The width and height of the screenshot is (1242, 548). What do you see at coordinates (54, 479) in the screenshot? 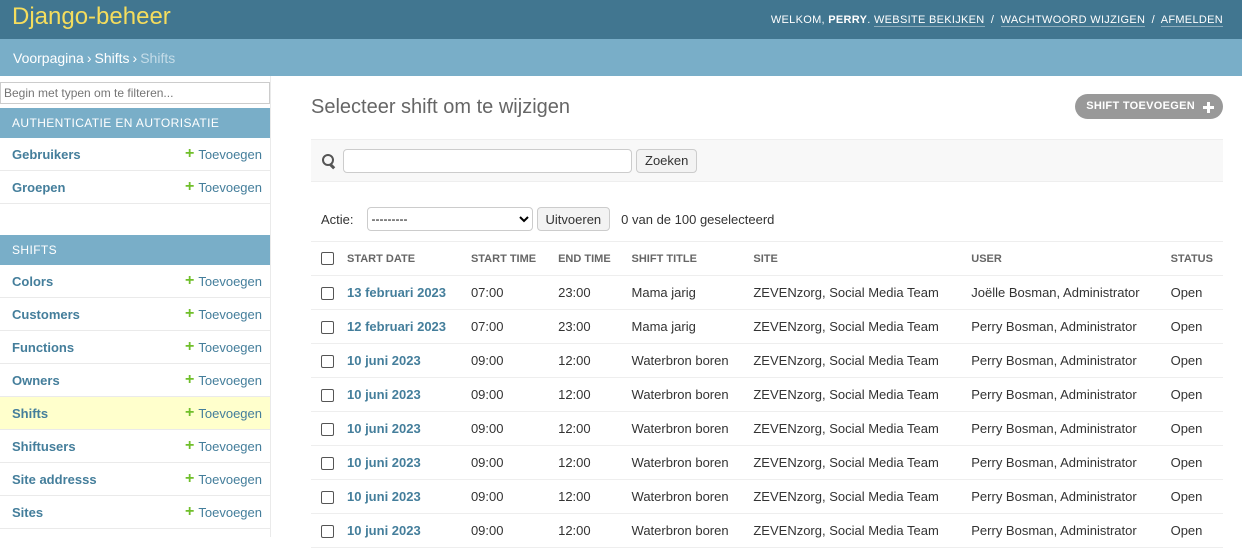
I see `sidebar-item-link: Site addresss` at bounding box center [54, 479].